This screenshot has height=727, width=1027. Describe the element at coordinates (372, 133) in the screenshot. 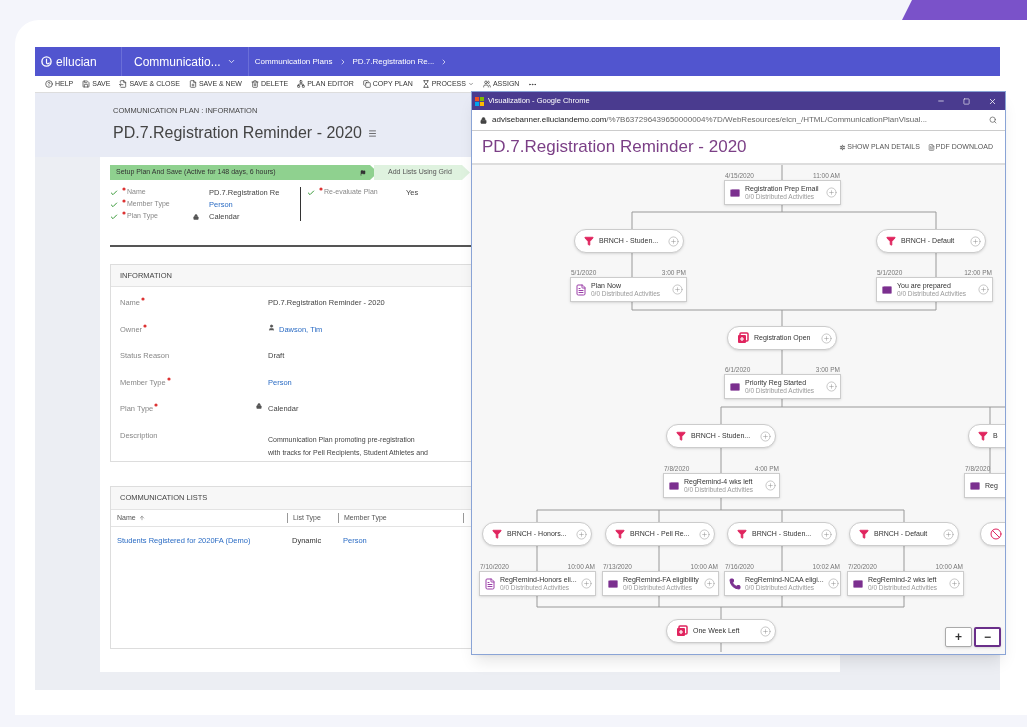

I see `menu-icon` at that location.